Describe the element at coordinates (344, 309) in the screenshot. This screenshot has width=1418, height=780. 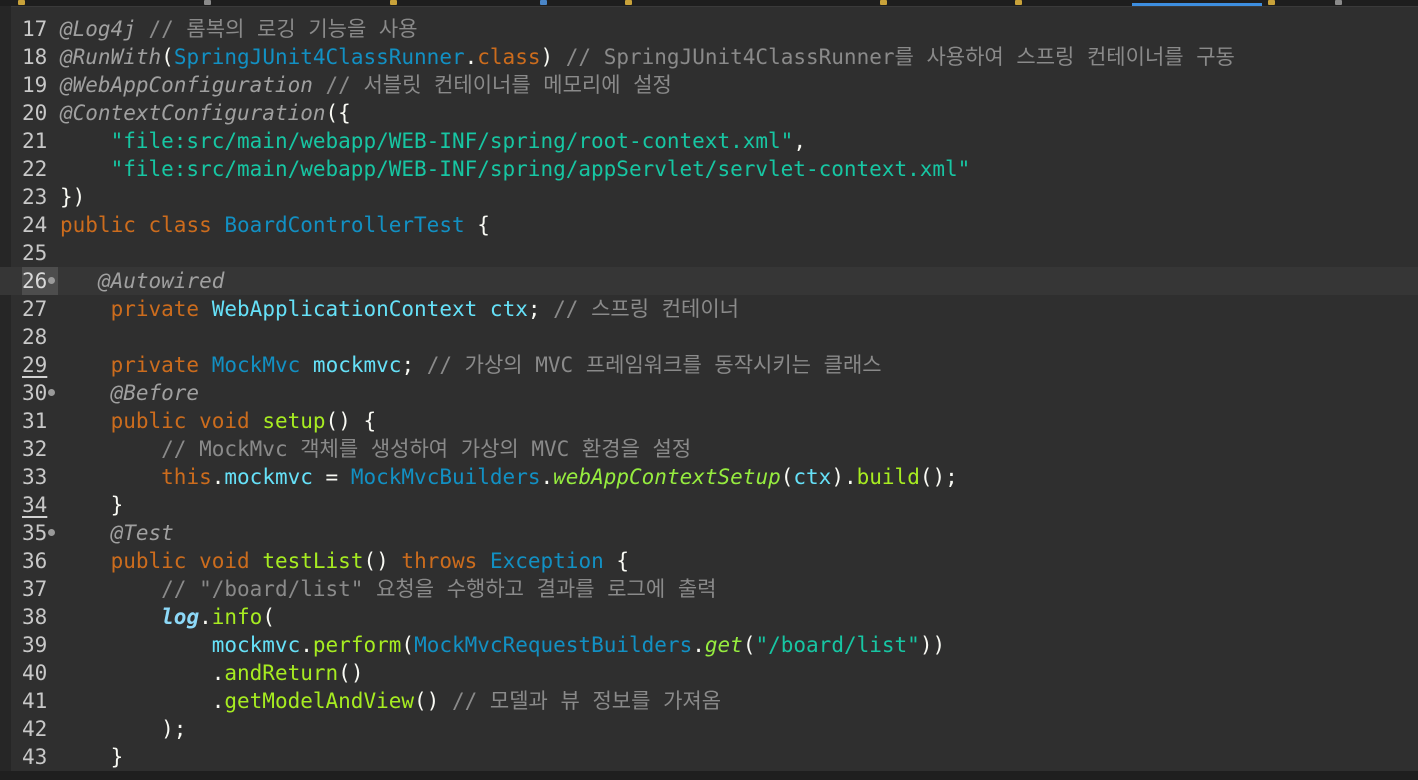
I see `code-token: WebApplicationContext` at that location.